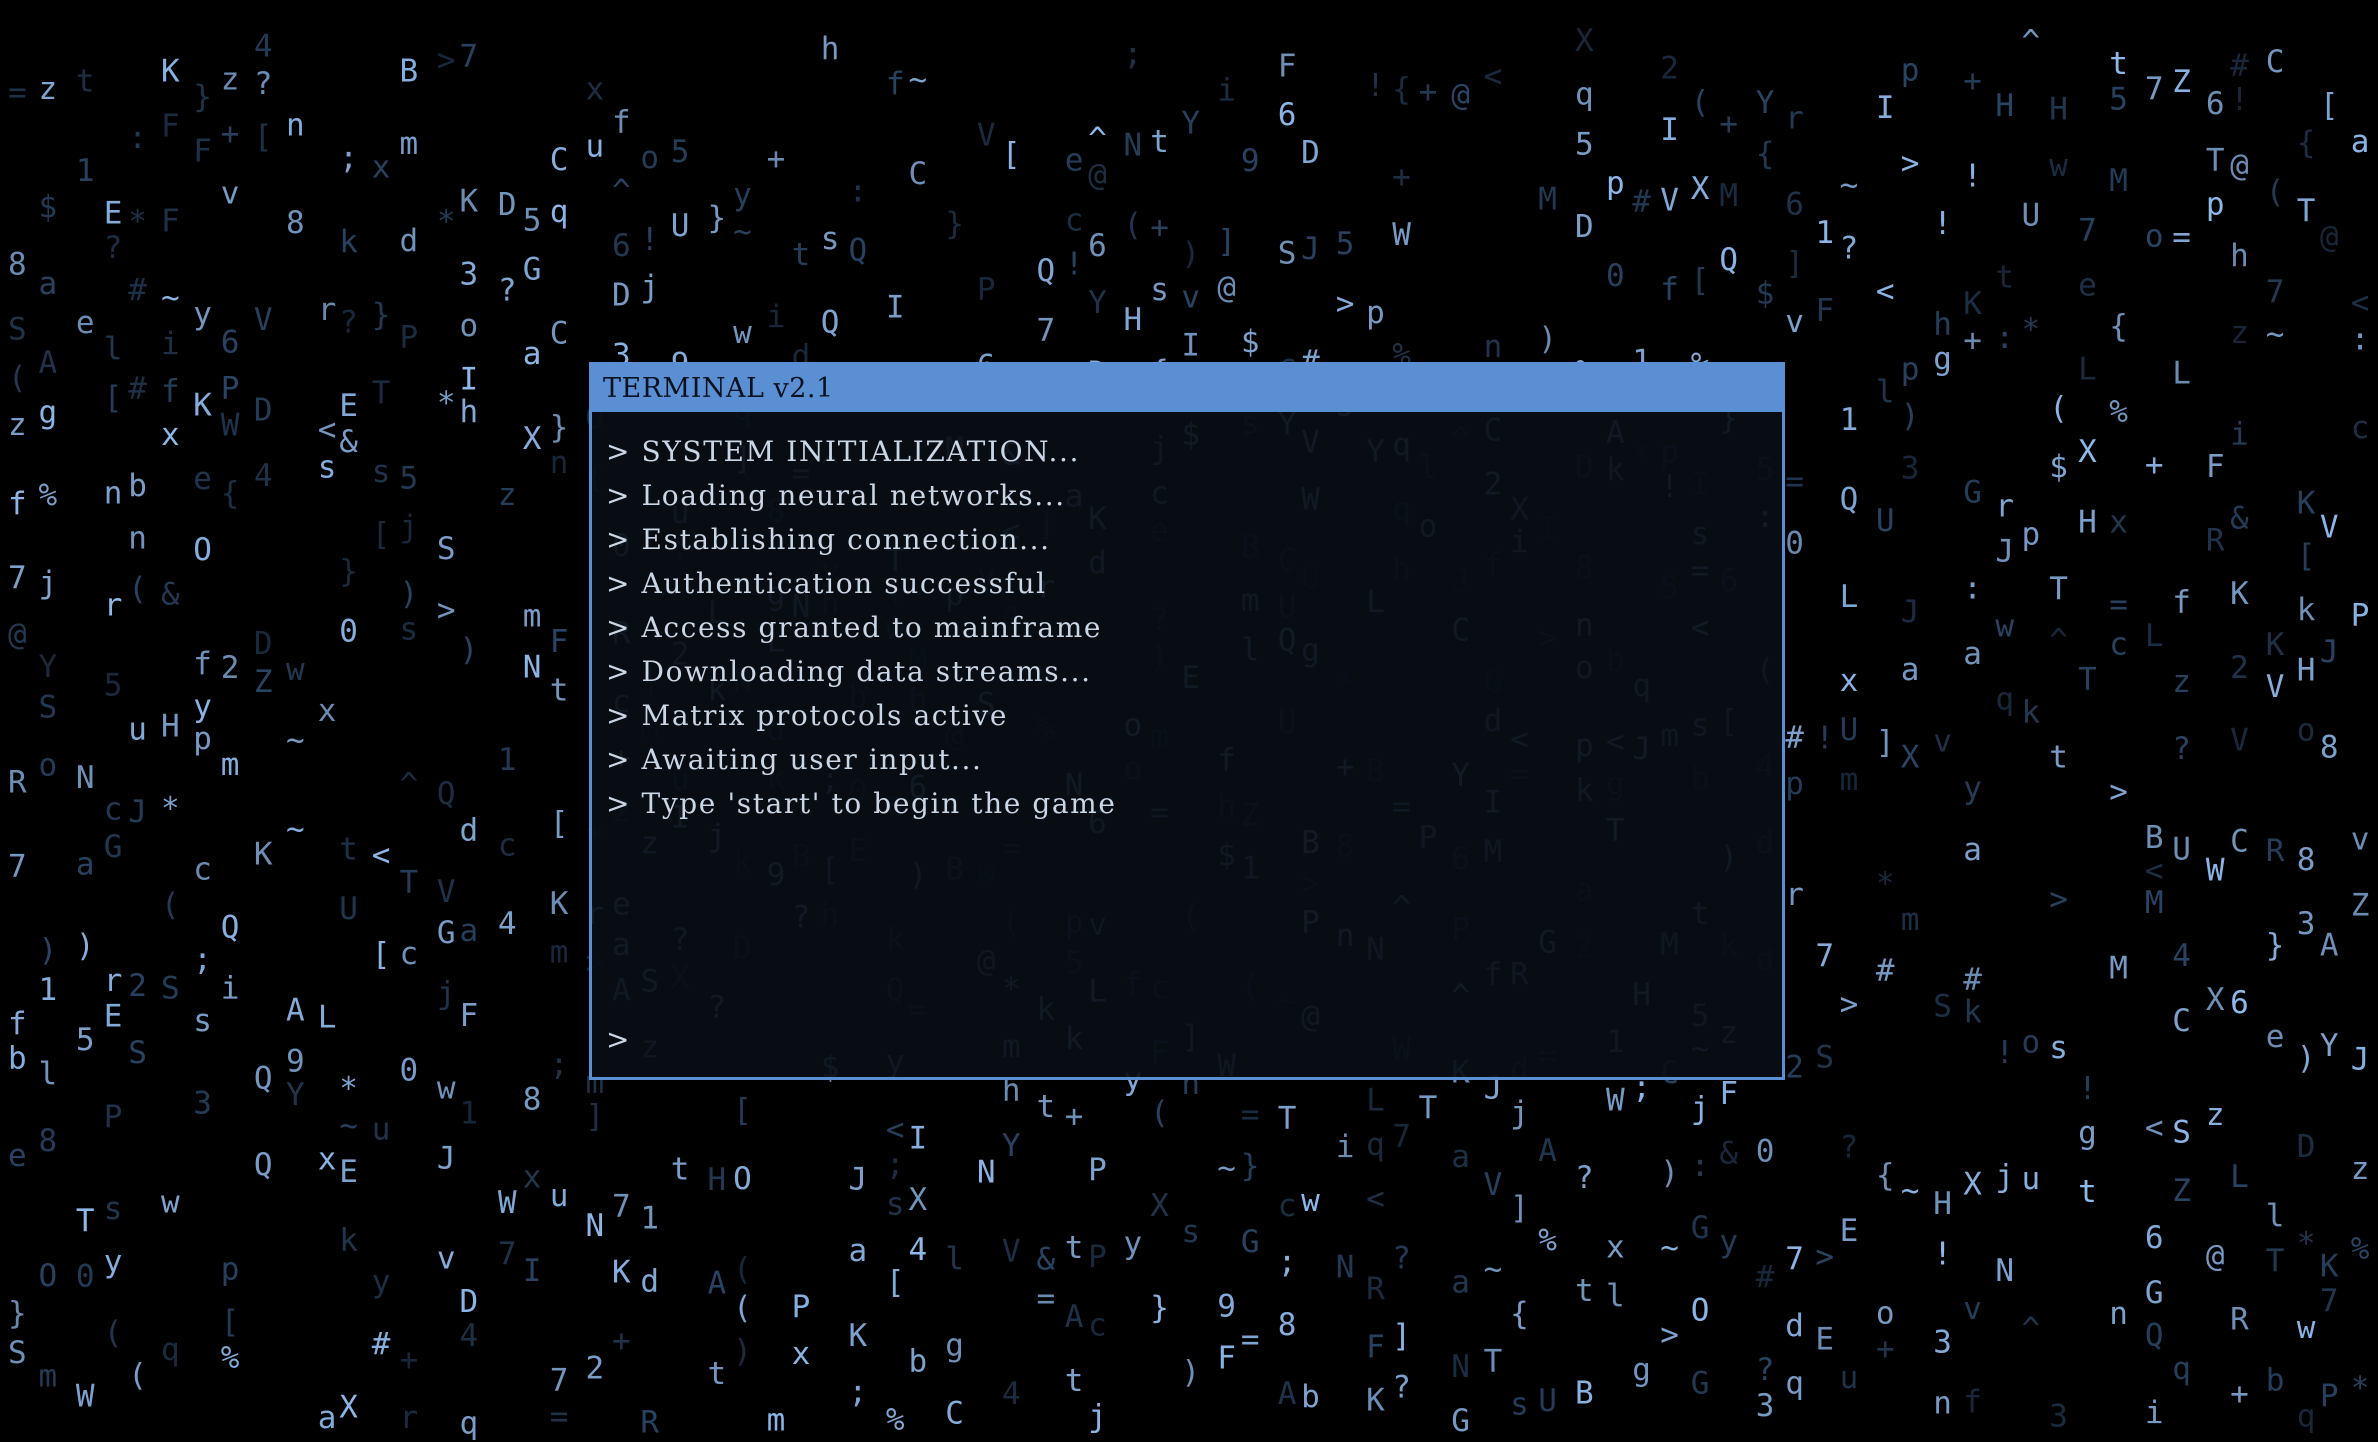  I want to click on rain-glyph: f, so click(17, 1024).